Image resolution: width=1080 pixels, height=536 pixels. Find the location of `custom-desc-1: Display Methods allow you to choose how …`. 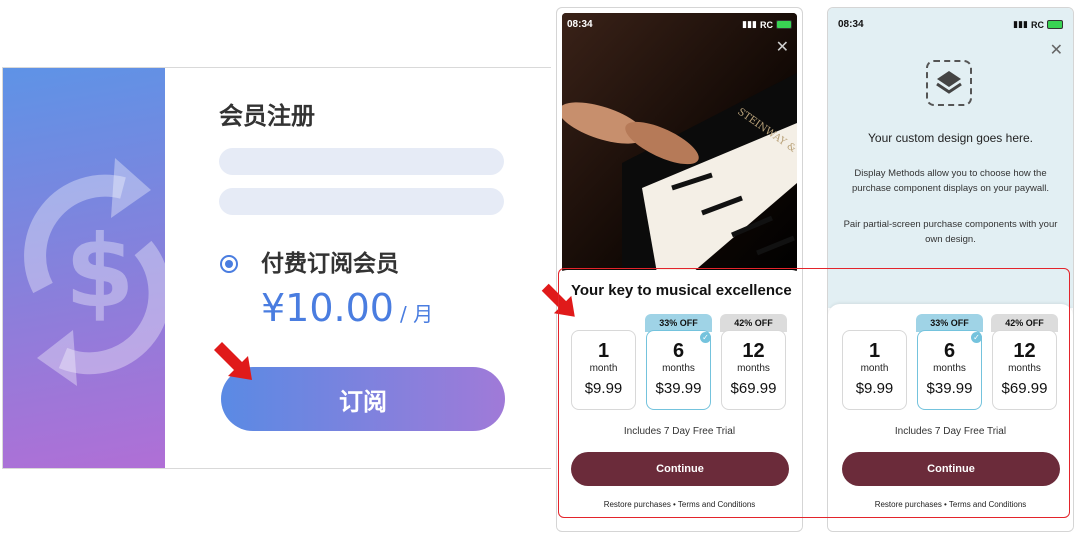

custom-desc-1: Display Methods allow you to choose how … is located at coordinates (950, 181).